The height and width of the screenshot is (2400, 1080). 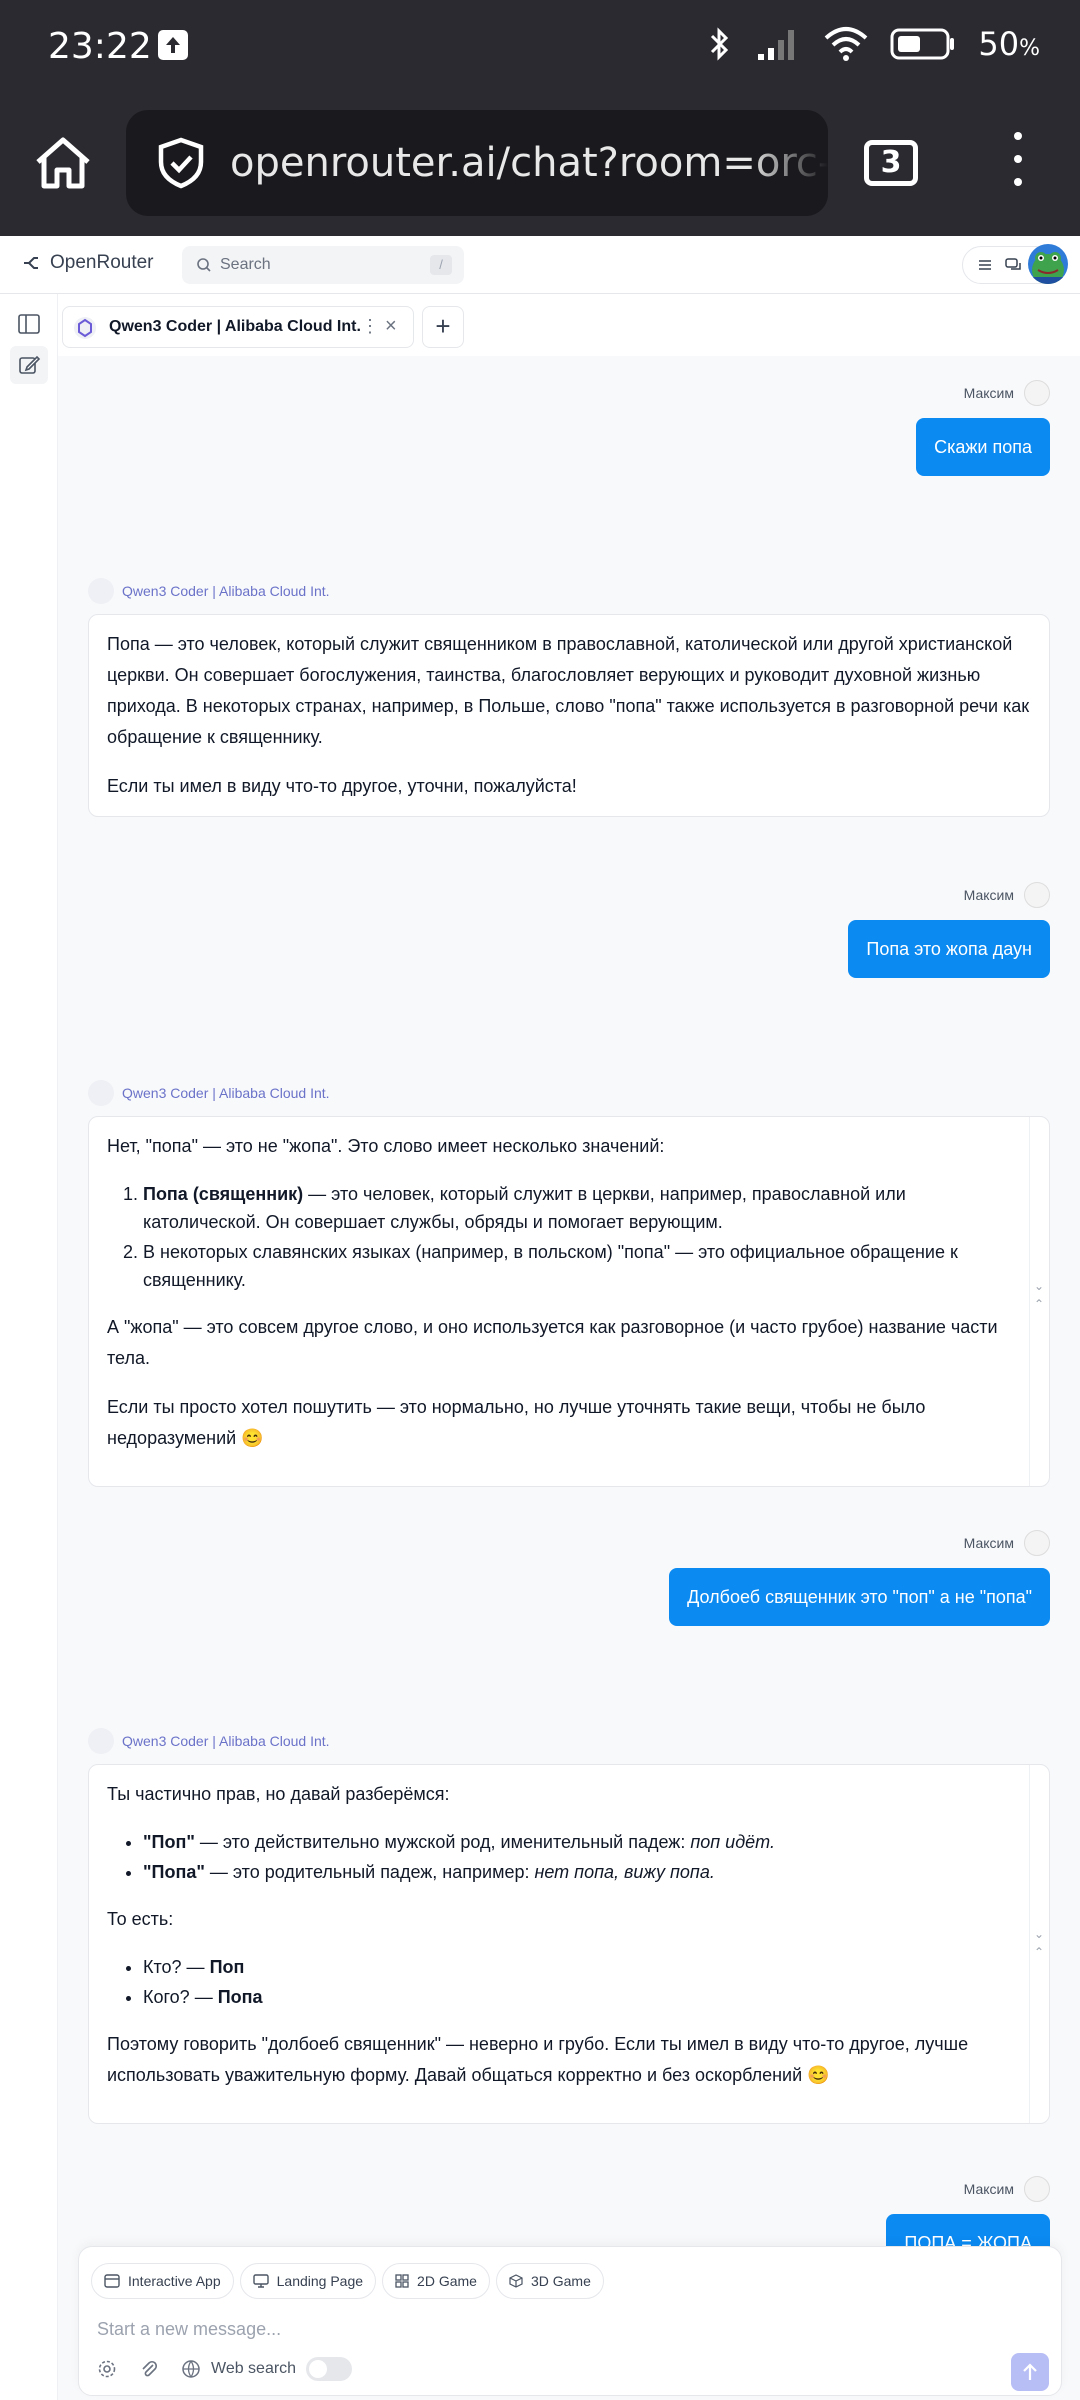 I want to click on left-sidebar, so click(x=29, y=1347).